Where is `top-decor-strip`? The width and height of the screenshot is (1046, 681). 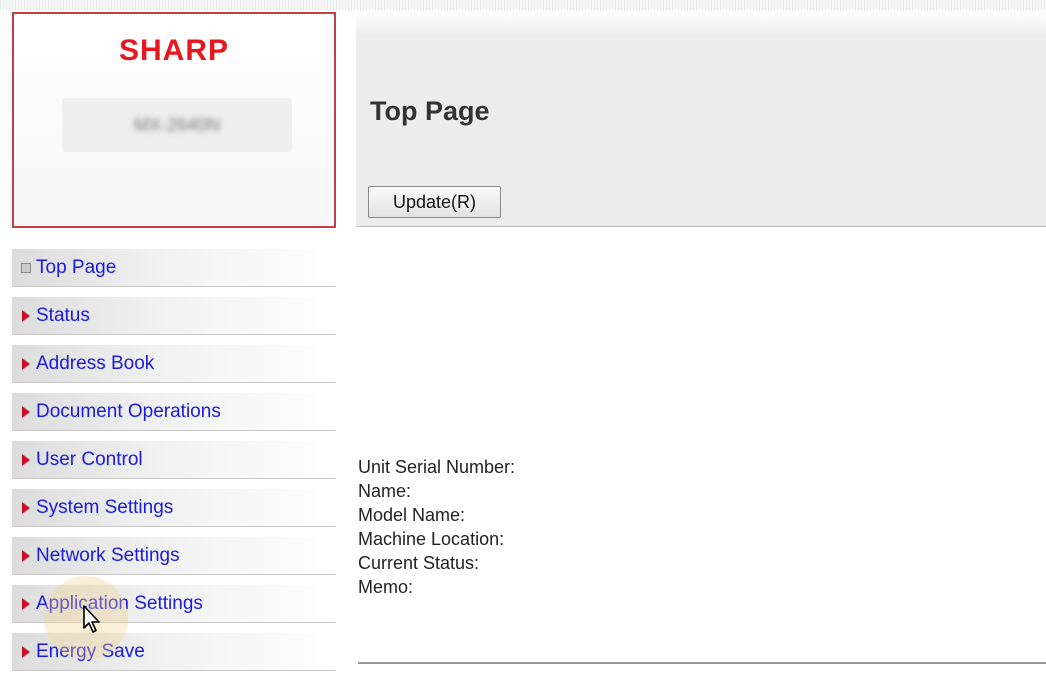
top-decor-strip is located at coordinates (523, 5).